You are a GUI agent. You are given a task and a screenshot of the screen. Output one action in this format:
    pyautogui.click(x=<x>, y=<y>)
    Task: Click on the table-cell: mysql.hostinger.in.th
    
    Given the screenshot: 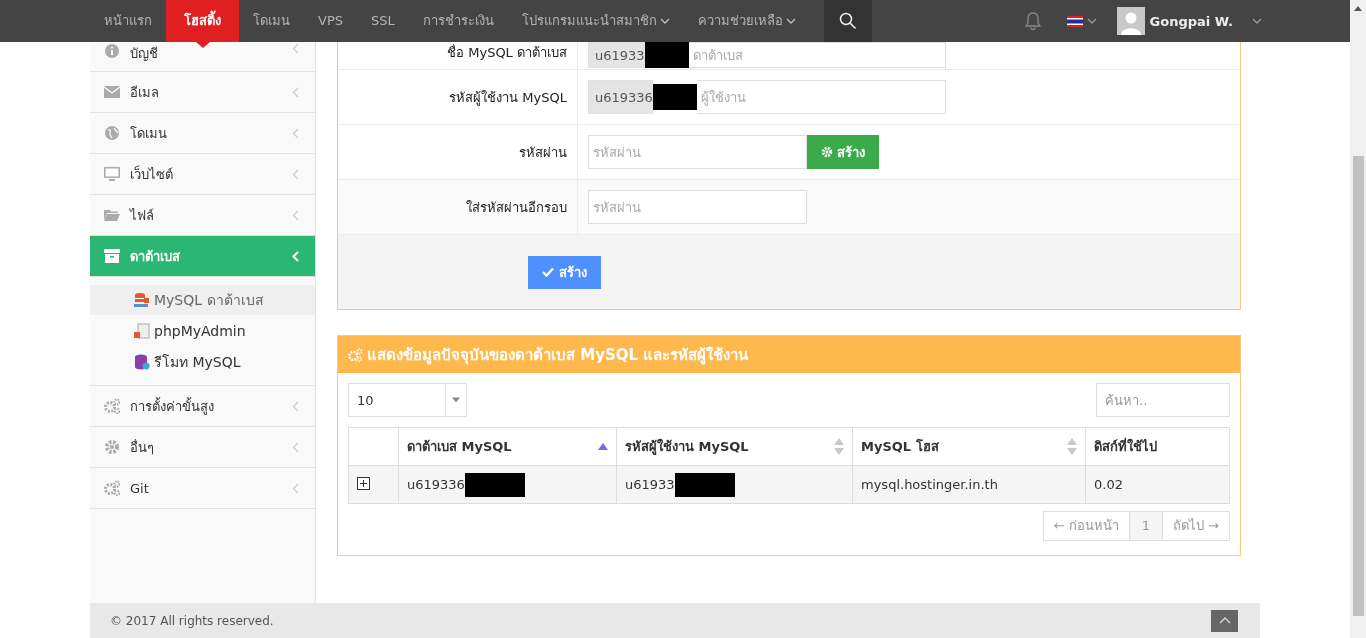 What is the action you would take?
    pyautogui.click(x=929, y=484)
    